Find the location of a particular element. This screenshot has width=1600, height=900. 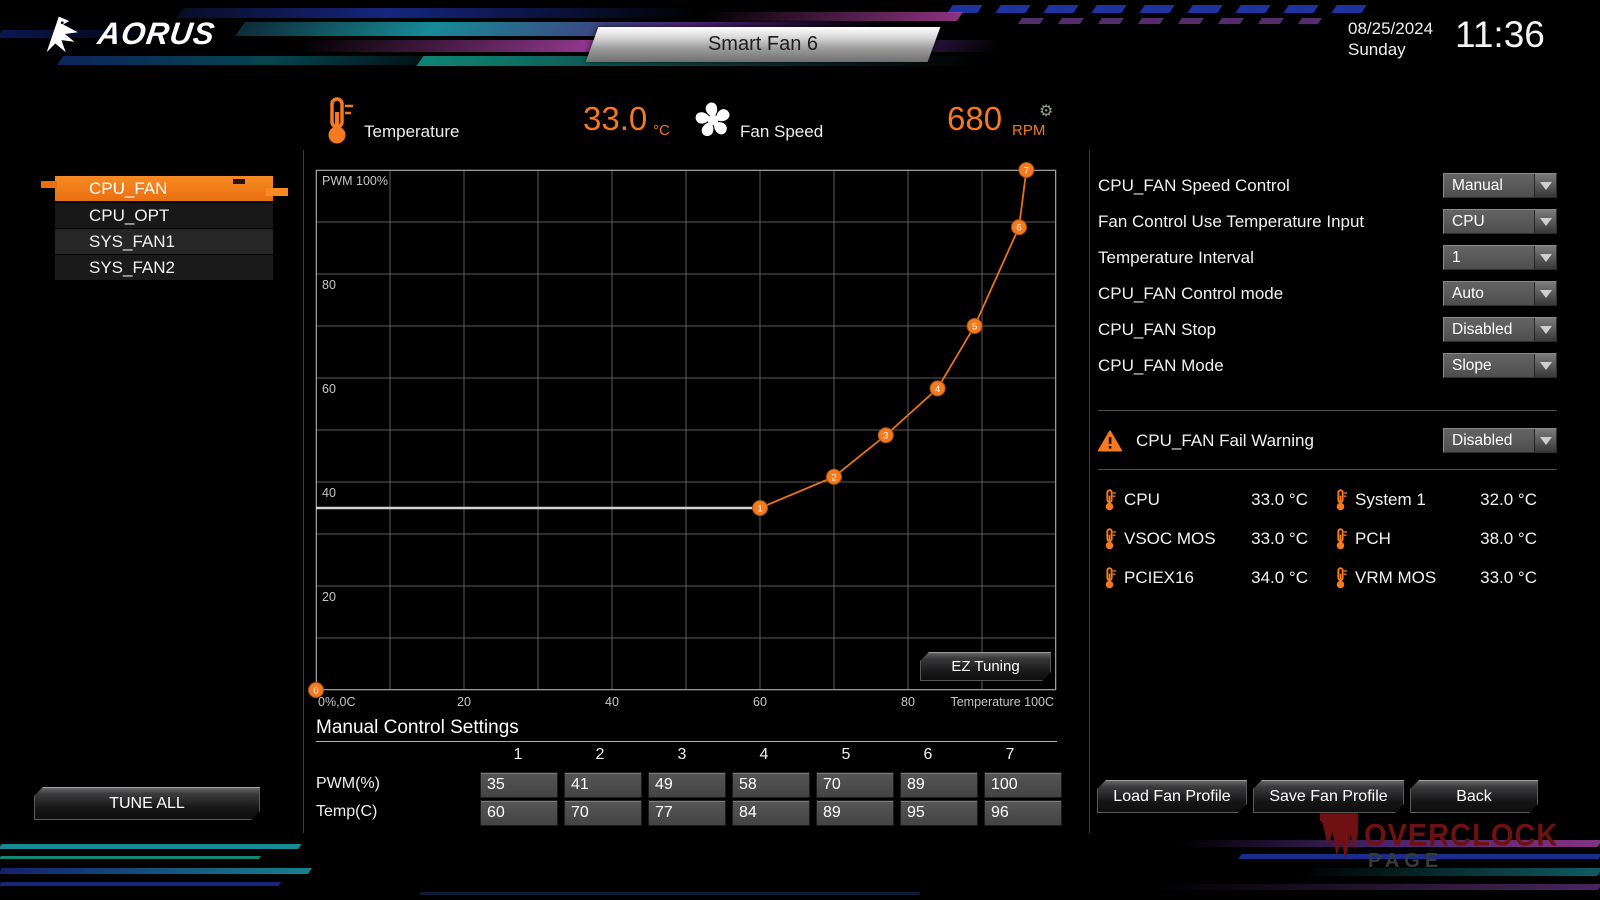

svg-text: 3 is located at coordinates (885, 436).